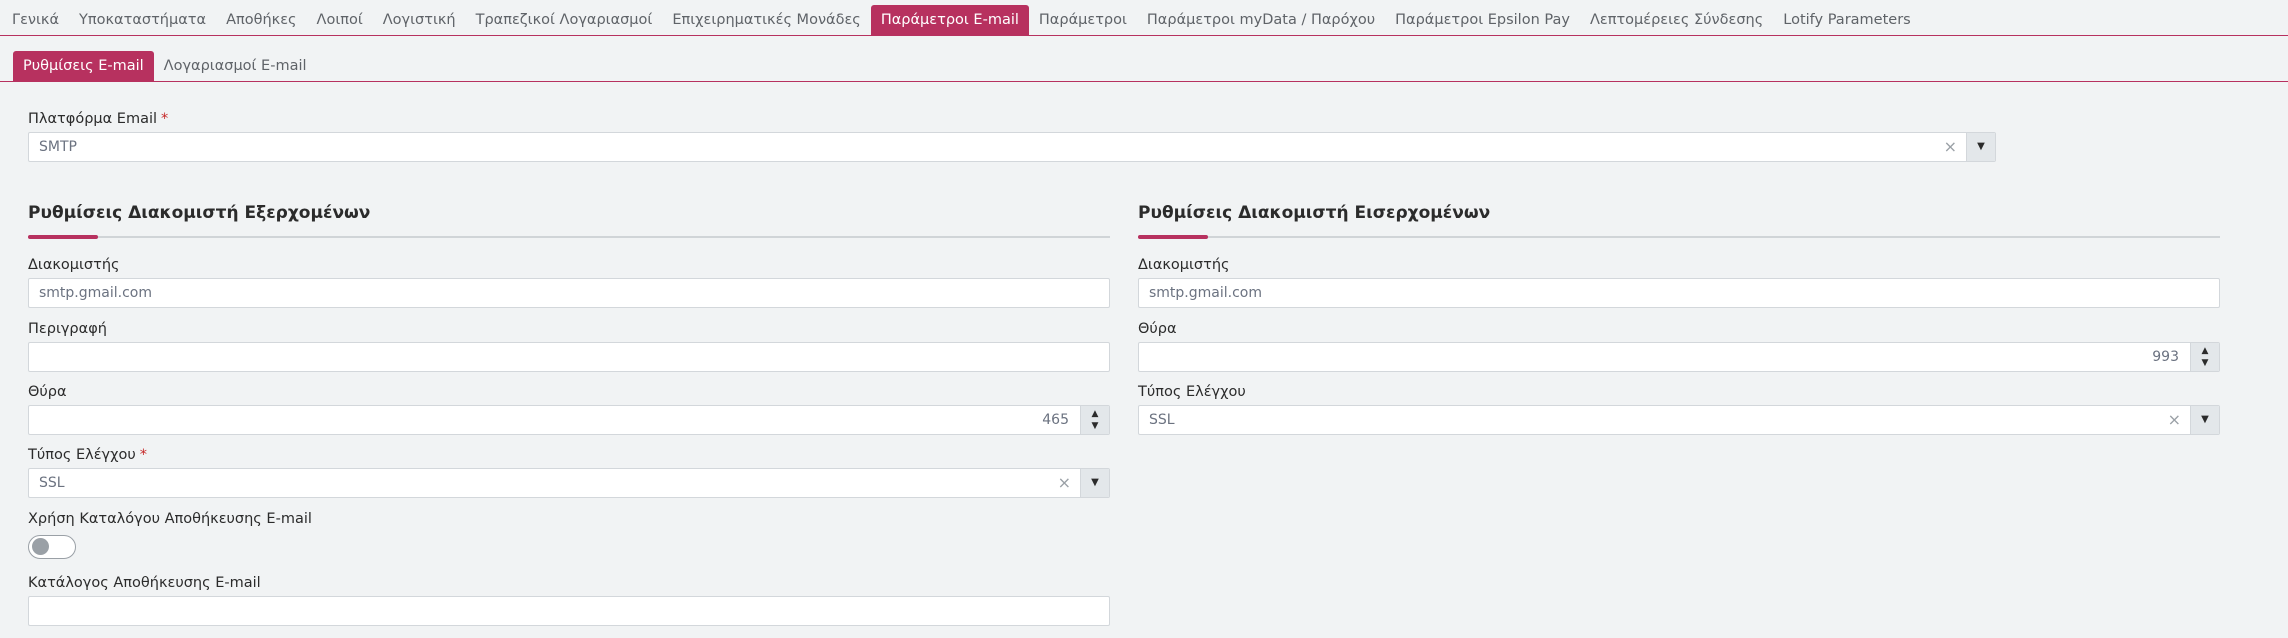  I want to click on outgoing-port-value: 465, so click(1055, 420).